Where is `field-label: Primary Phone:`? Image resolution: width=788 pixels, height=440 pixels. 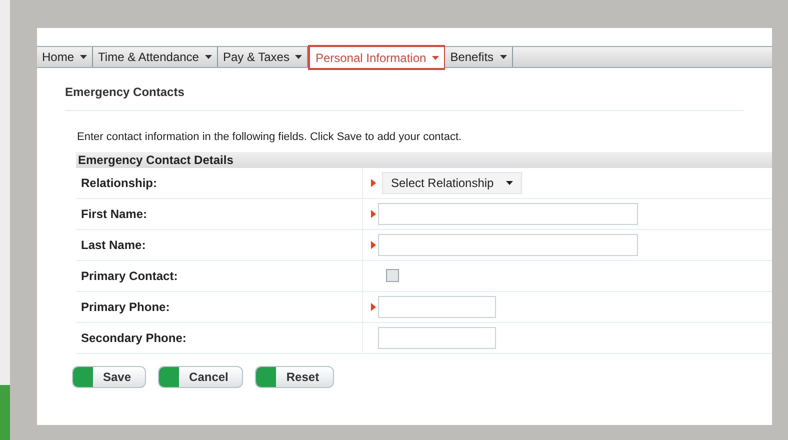 field-label: Primary Phone: is located at coordinates (125, 307).